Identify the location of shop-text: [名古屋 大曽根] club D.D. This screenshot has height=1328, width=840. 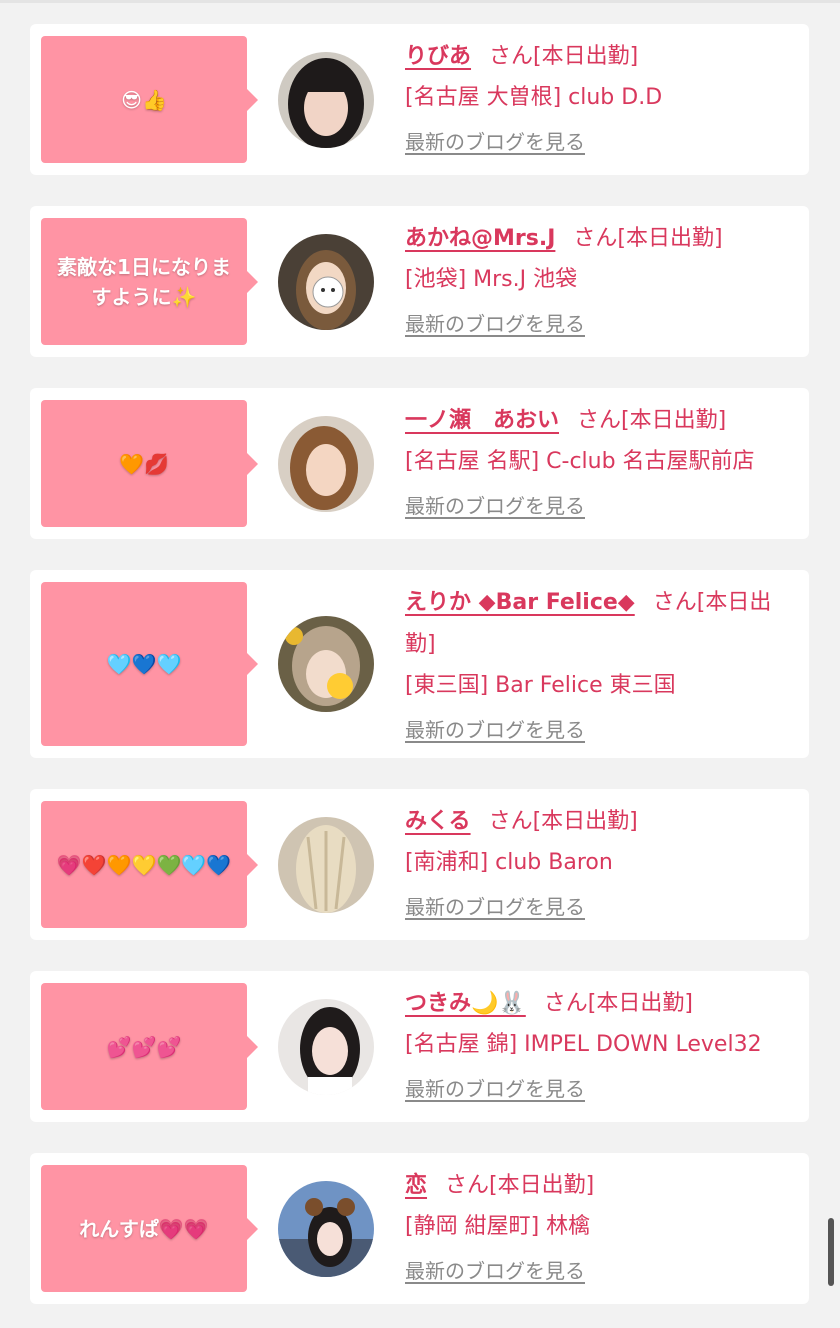
(534, 97).